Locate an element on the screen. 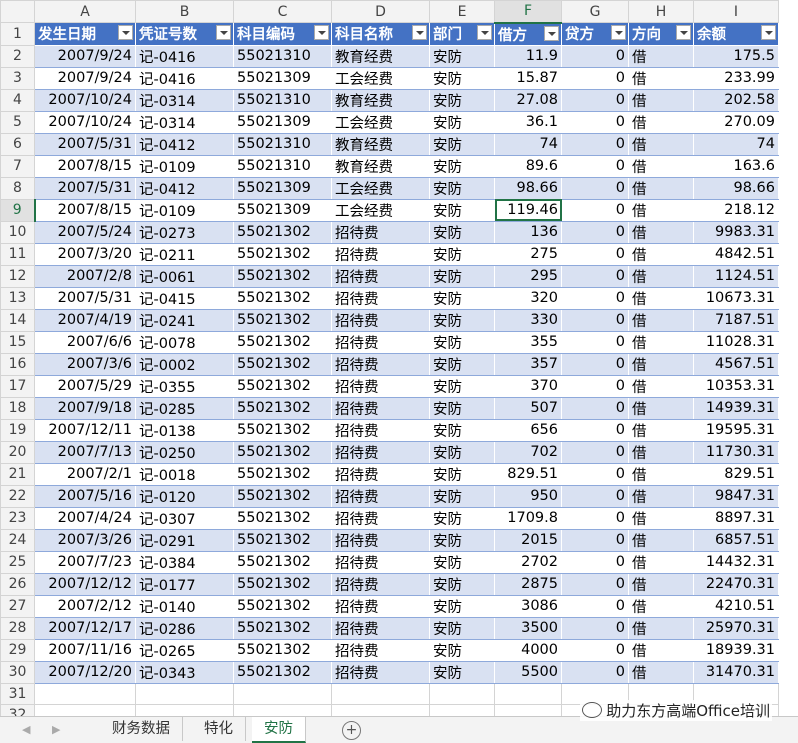  table-cell: 2007/3/6 is located at coordinates (85, 364).